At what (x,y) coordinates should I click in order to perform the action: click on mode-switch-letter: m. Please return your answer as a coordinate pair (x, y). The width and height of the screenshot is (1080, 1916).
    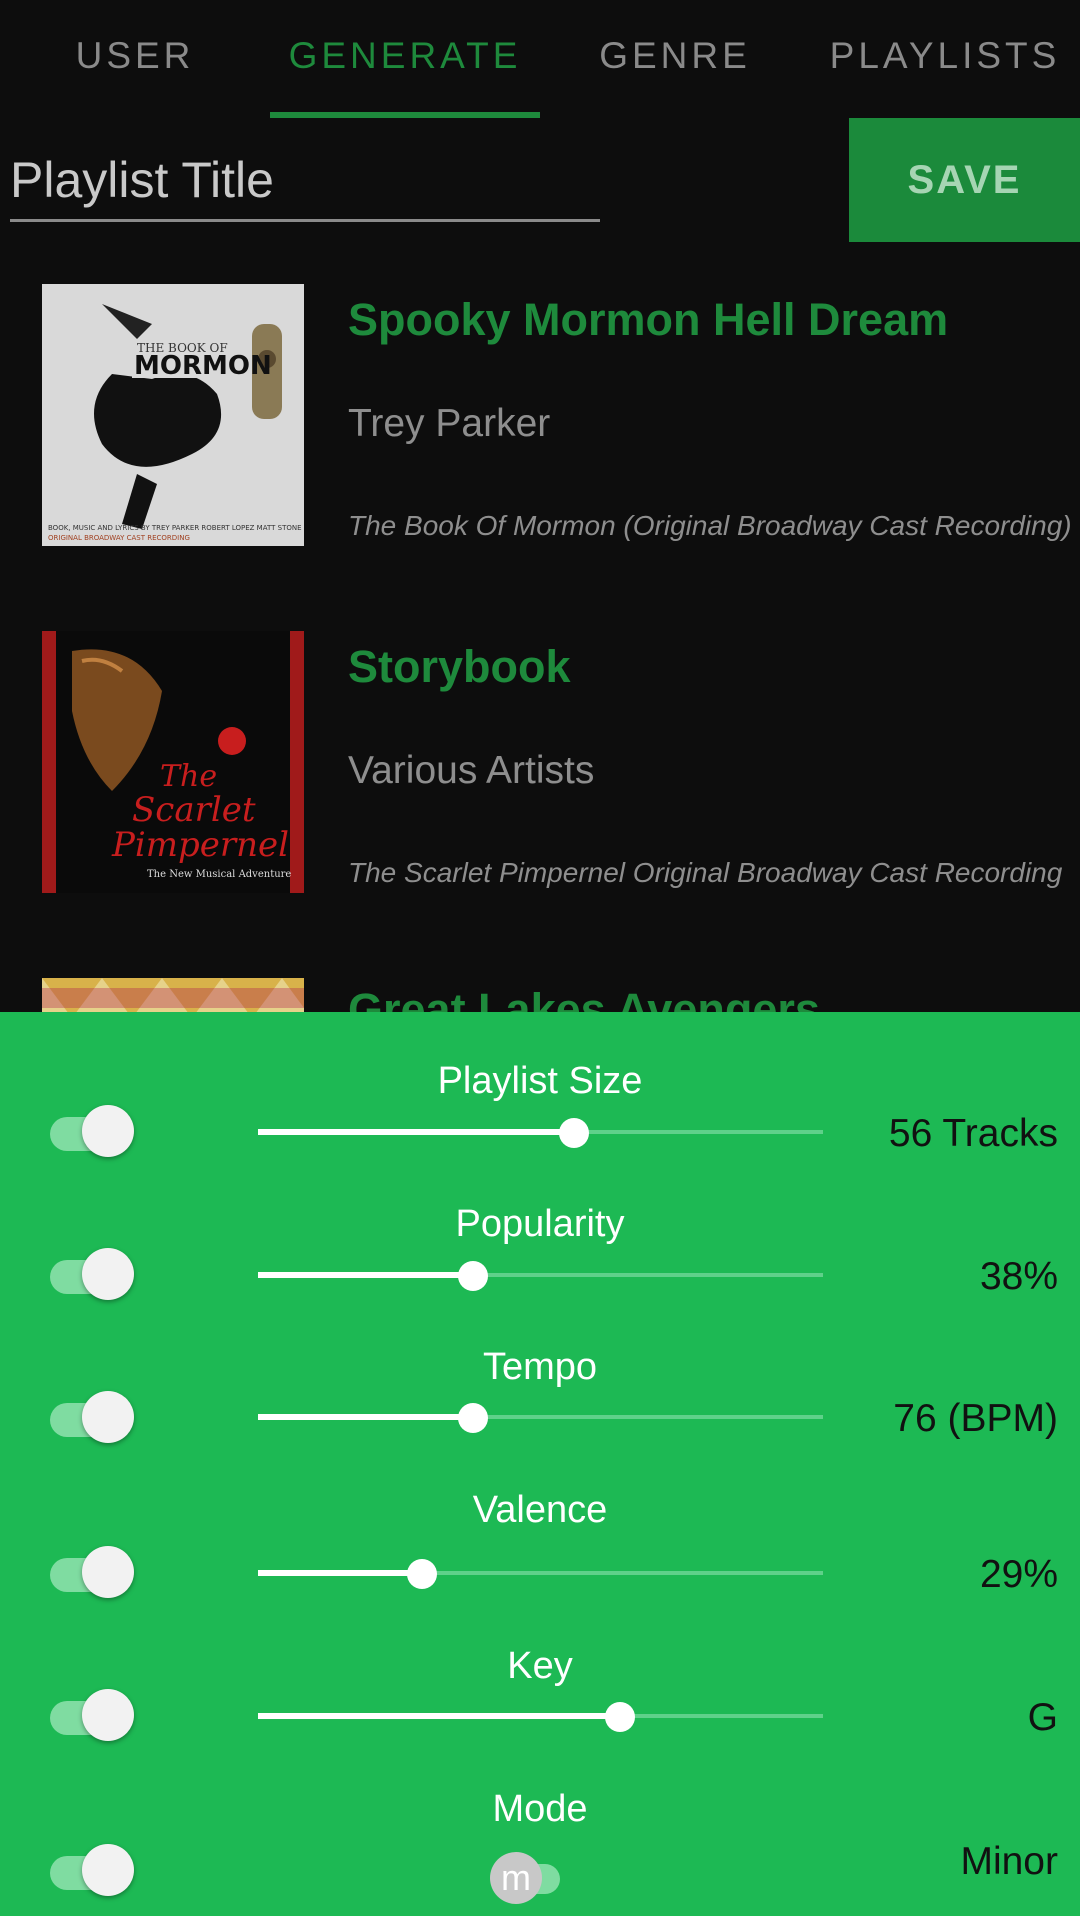
    Looking at the image, I should click on (516, 1877).